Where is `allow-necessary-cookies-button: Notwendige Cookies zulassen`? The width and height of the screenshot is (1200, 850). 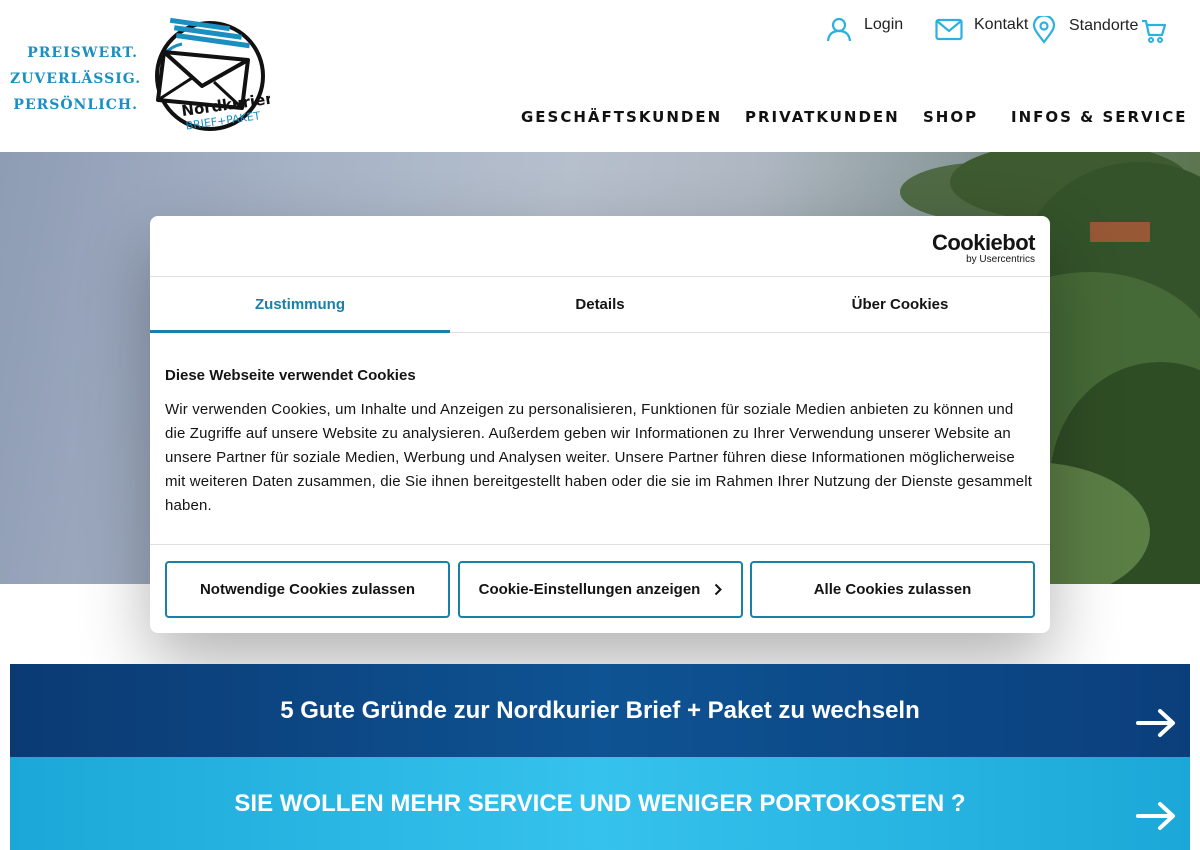 allow-necessary-cookies-button: Notwendige Cookies zulassen is located at coordinates (307, 589).